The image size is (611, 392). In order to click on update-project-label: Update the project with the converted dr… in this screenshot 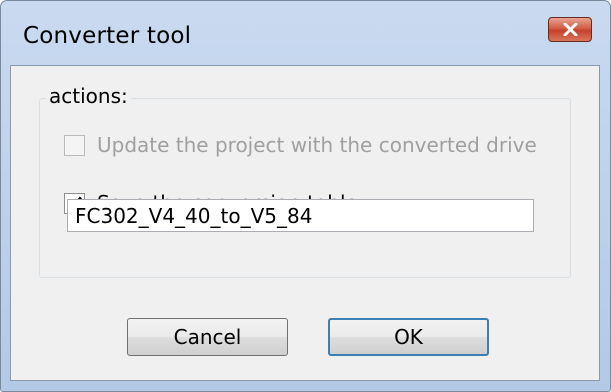, I will do `click(317, 145)`.